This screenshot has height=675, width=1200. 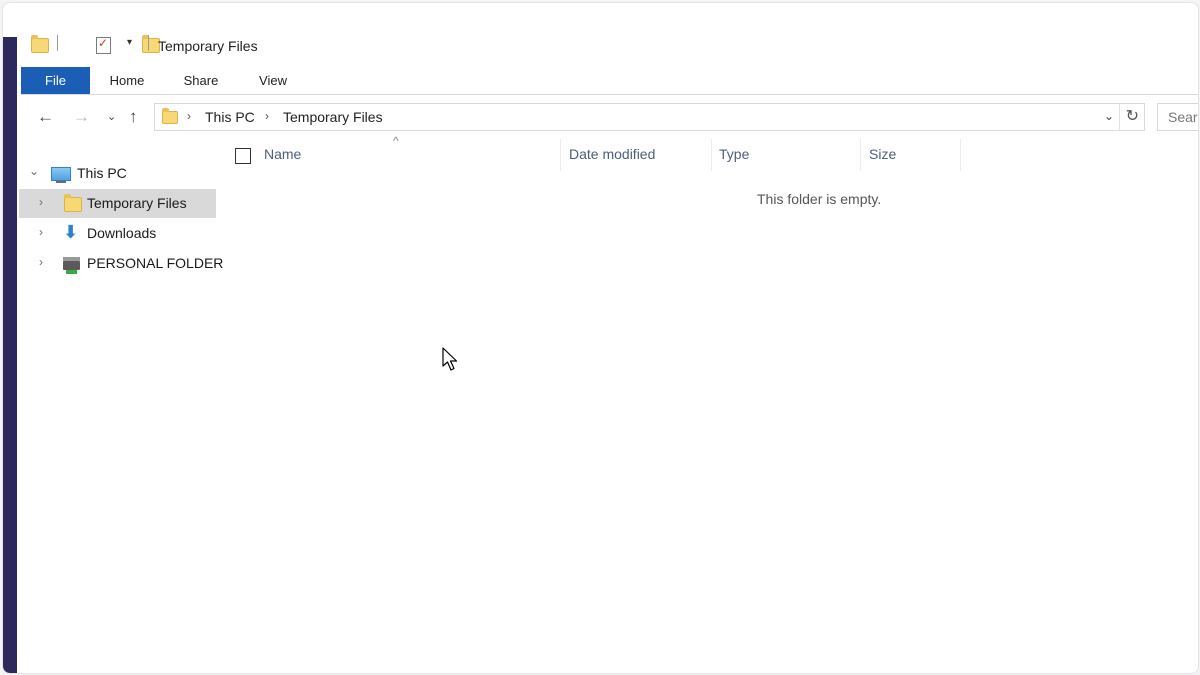 What do you see at coordinates (608, 45) in the screenshot?
I see `title-bar: ▾ Temporary Files` at bounding box center [608, 45].